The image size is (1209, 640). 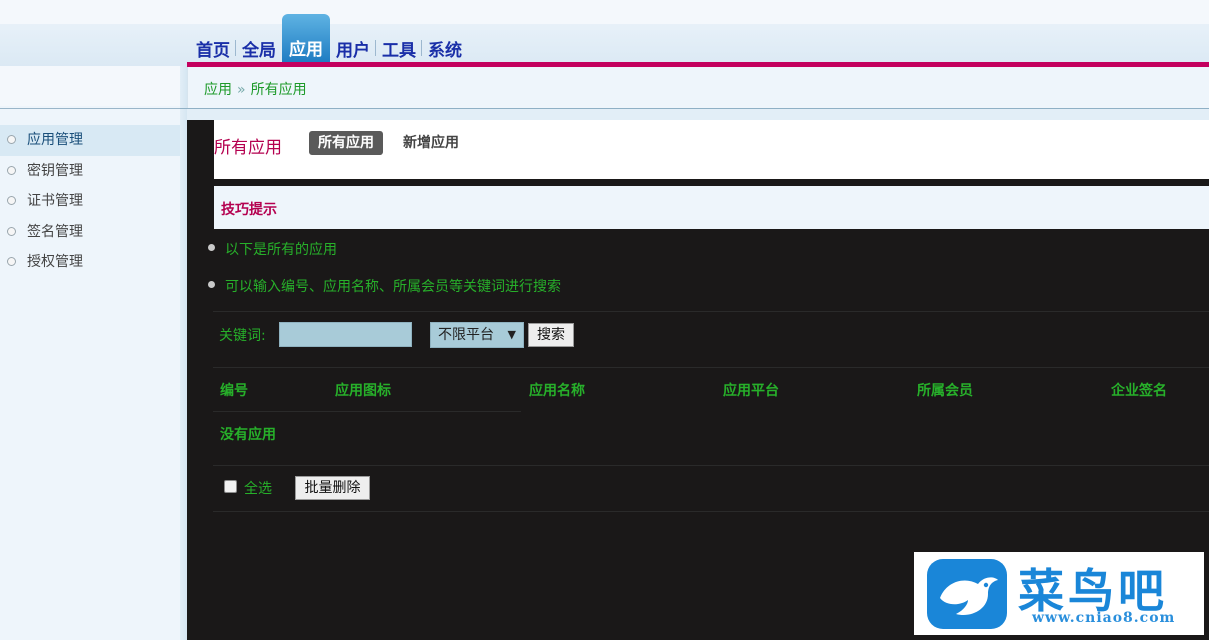 What do you see at coordinates (751, 391) in the screenshot?
I see `column-header-platform: 应用平台` at bounding box center [751, 391].